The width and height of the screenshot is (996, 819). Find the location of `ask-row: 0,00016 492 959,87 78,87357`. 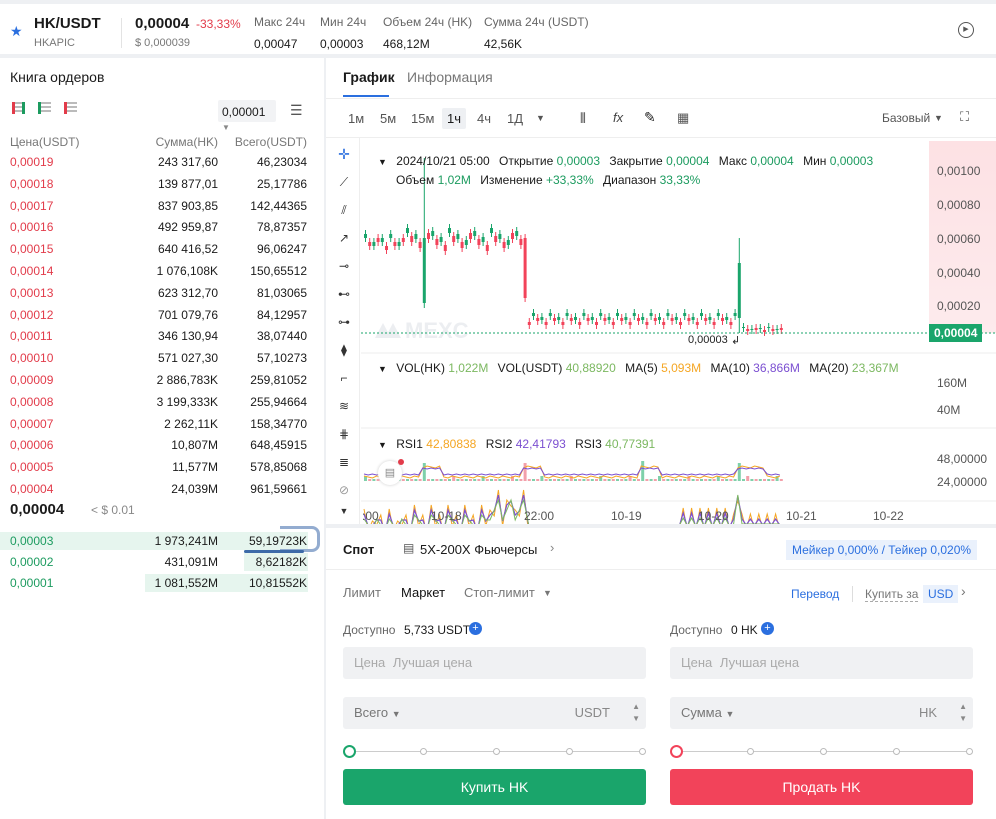

ask-row: 0,00016 492 959,87 78,87357 is located at coordinates (162, 226).